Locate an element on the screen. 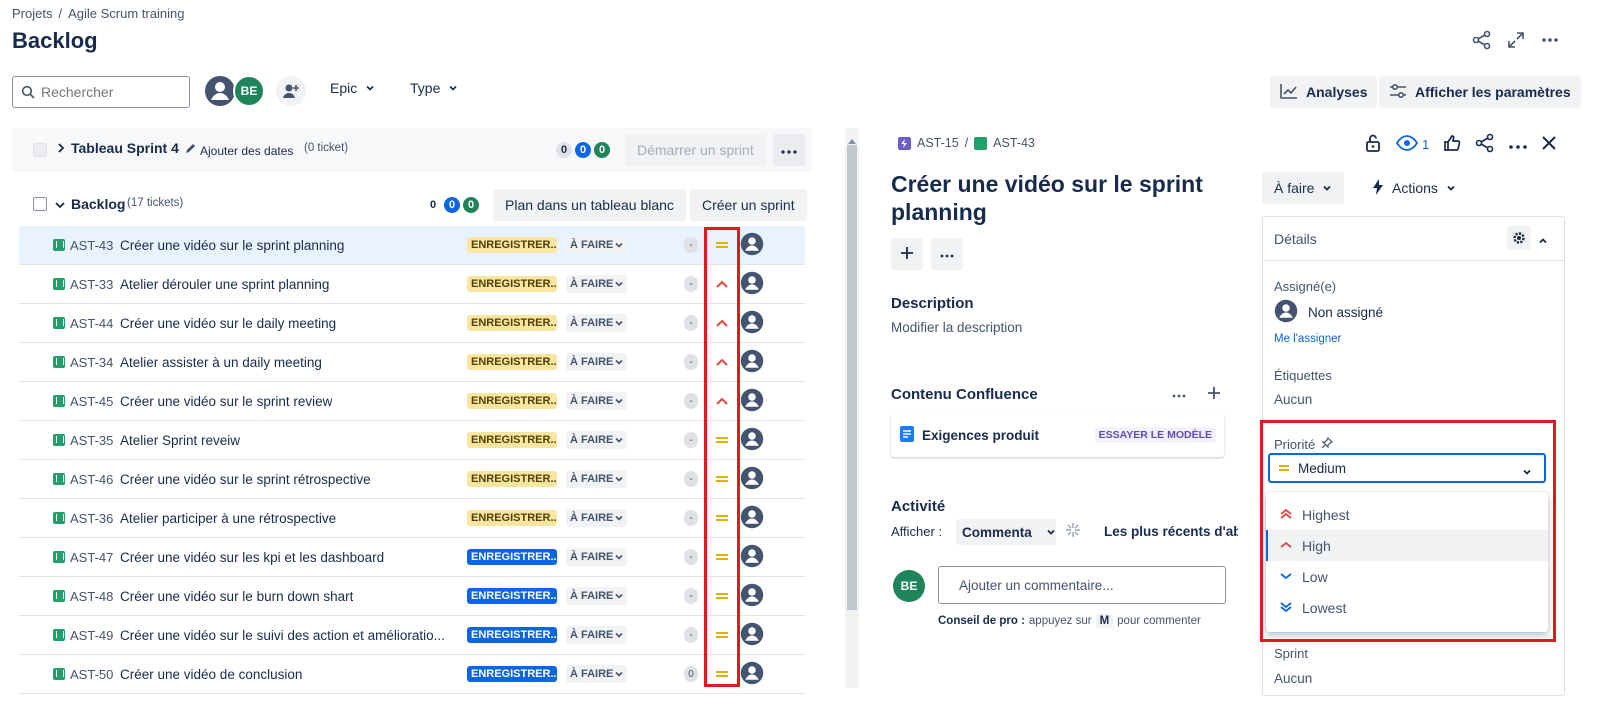  epic-filter: Epic is located at coordinates (352, 88).